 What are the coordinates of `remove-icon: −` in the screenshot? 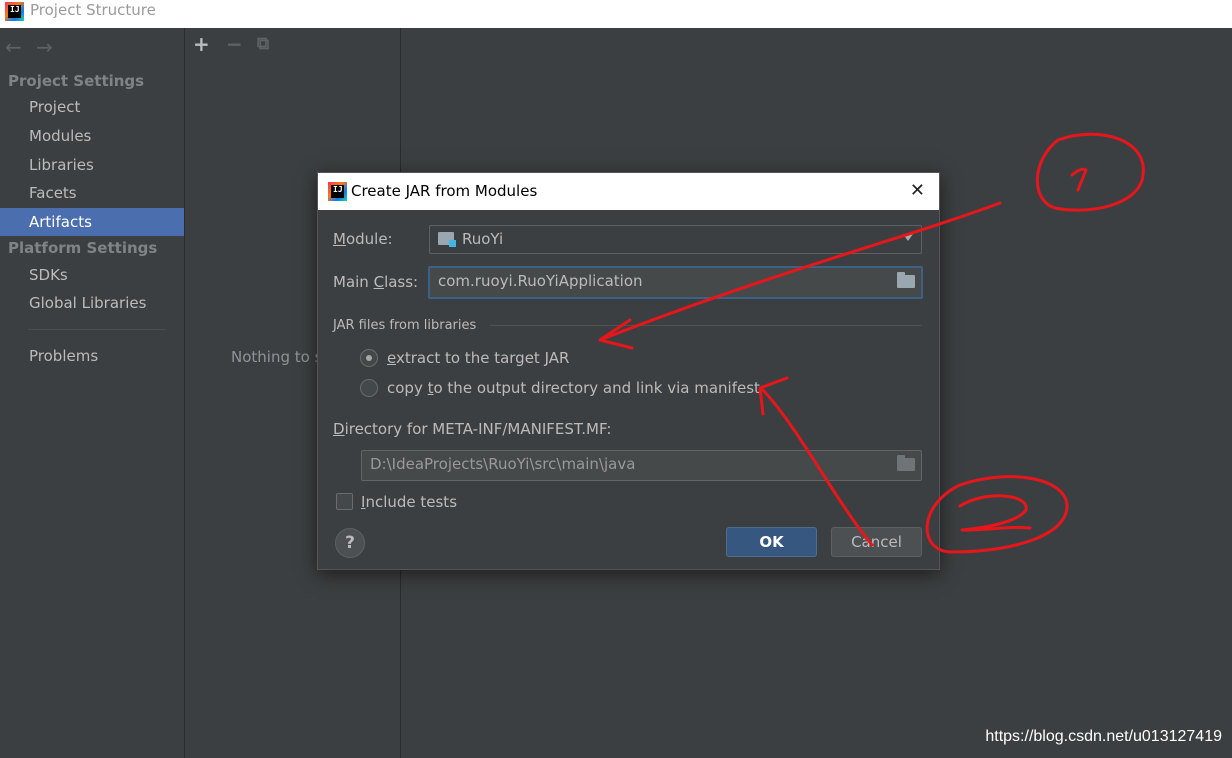 It's located at (234, 44).